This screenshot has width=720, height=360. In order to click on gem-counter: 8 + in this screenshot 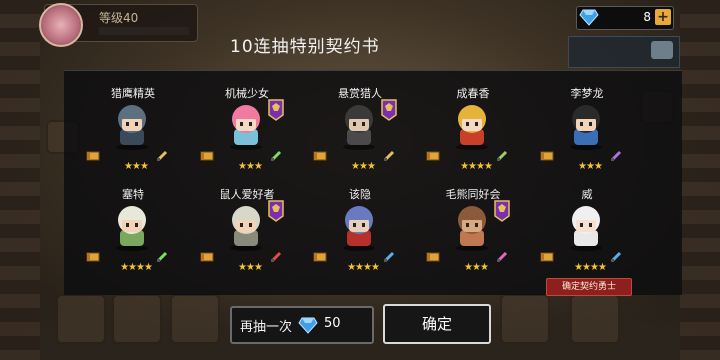, I will do `click(625, 18)`.